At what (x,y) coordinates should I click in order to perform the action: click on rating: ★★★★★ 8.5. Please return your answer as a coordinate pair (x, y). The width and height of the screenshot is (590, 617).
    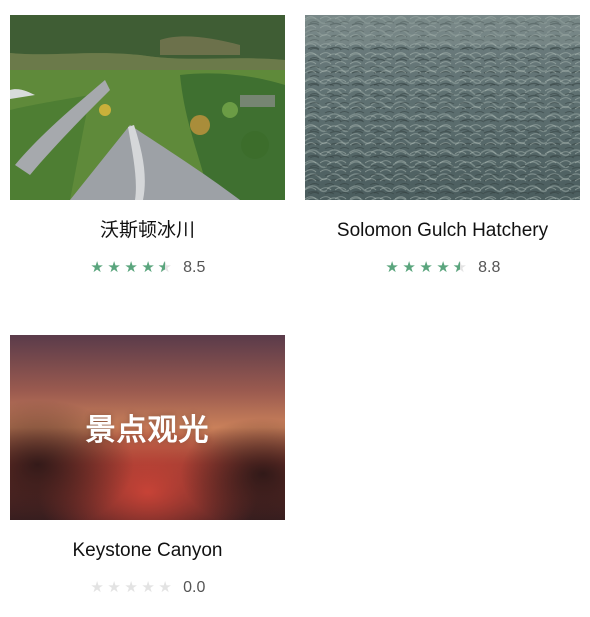
    Looking at the image, I should click on (147, 268).